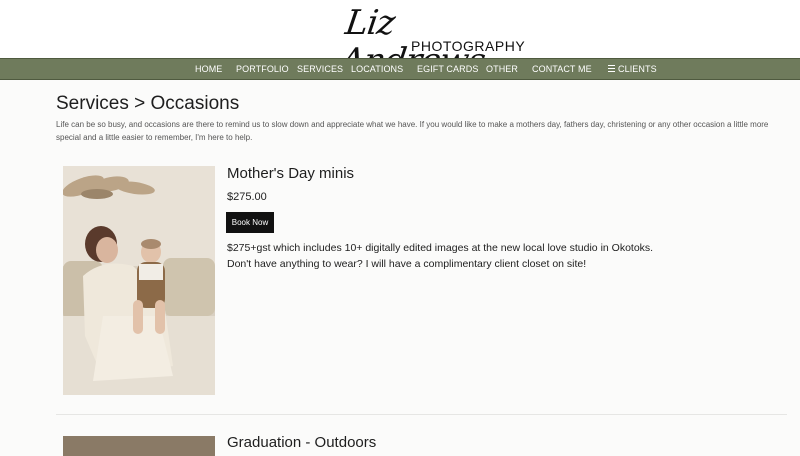 This screenshot has height=456, width=800. I want to click on nav-portfolio: PORTFOLIO, so click(262, 69).